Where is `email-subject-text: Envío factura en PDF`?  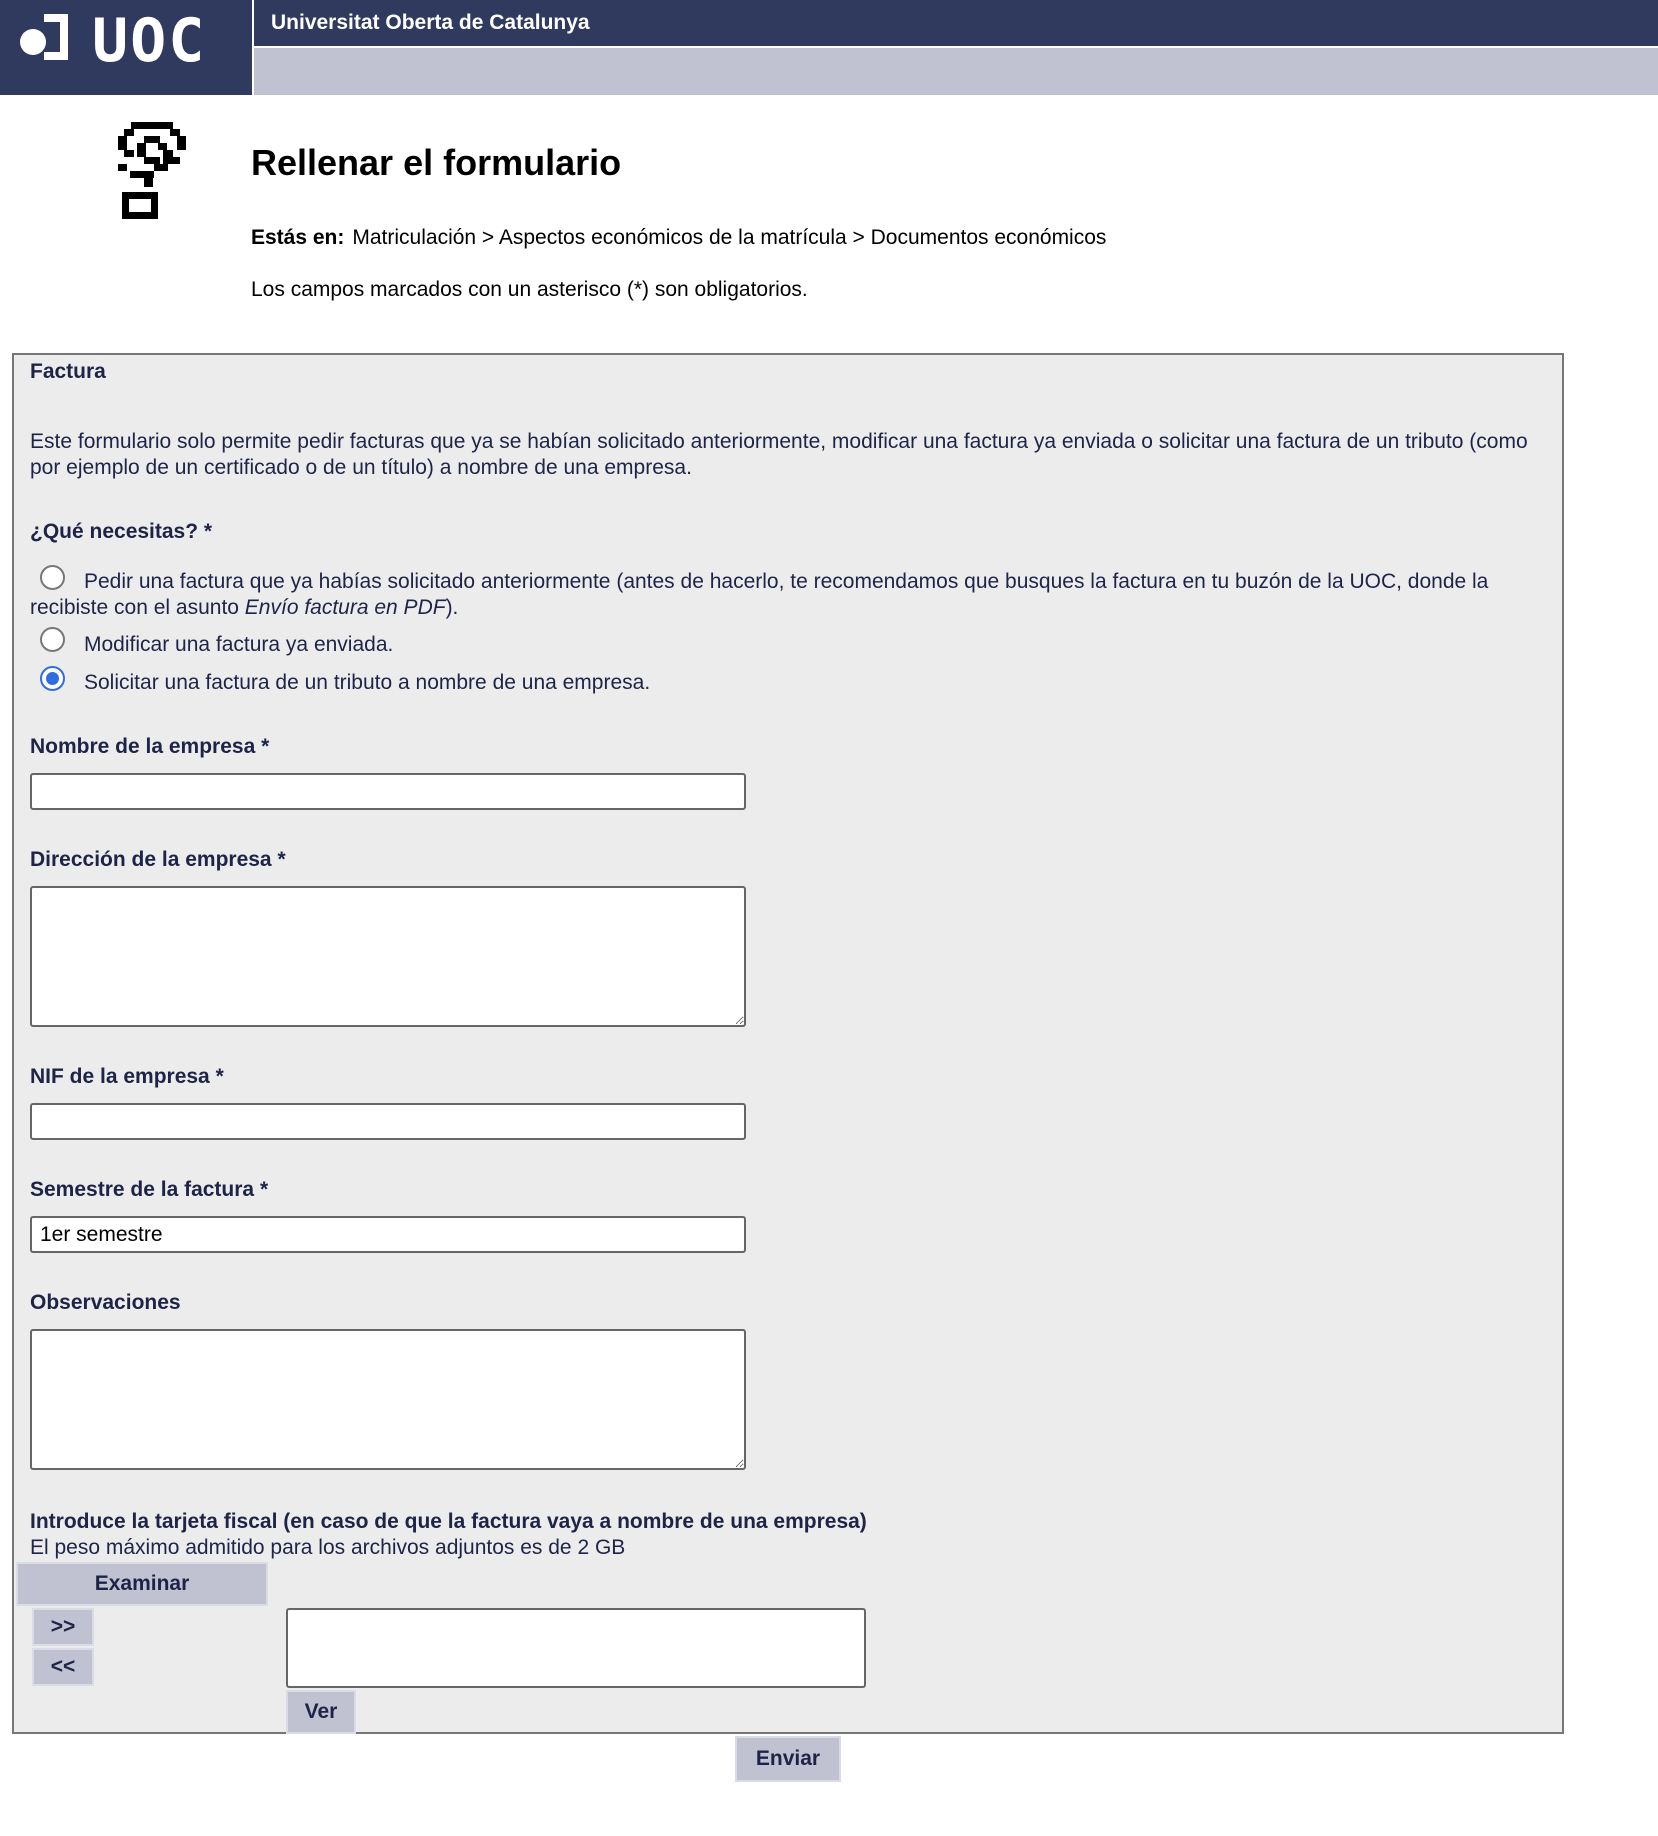
email-subject-text: Envío factura en PDF is located at coordinates (345, 607).